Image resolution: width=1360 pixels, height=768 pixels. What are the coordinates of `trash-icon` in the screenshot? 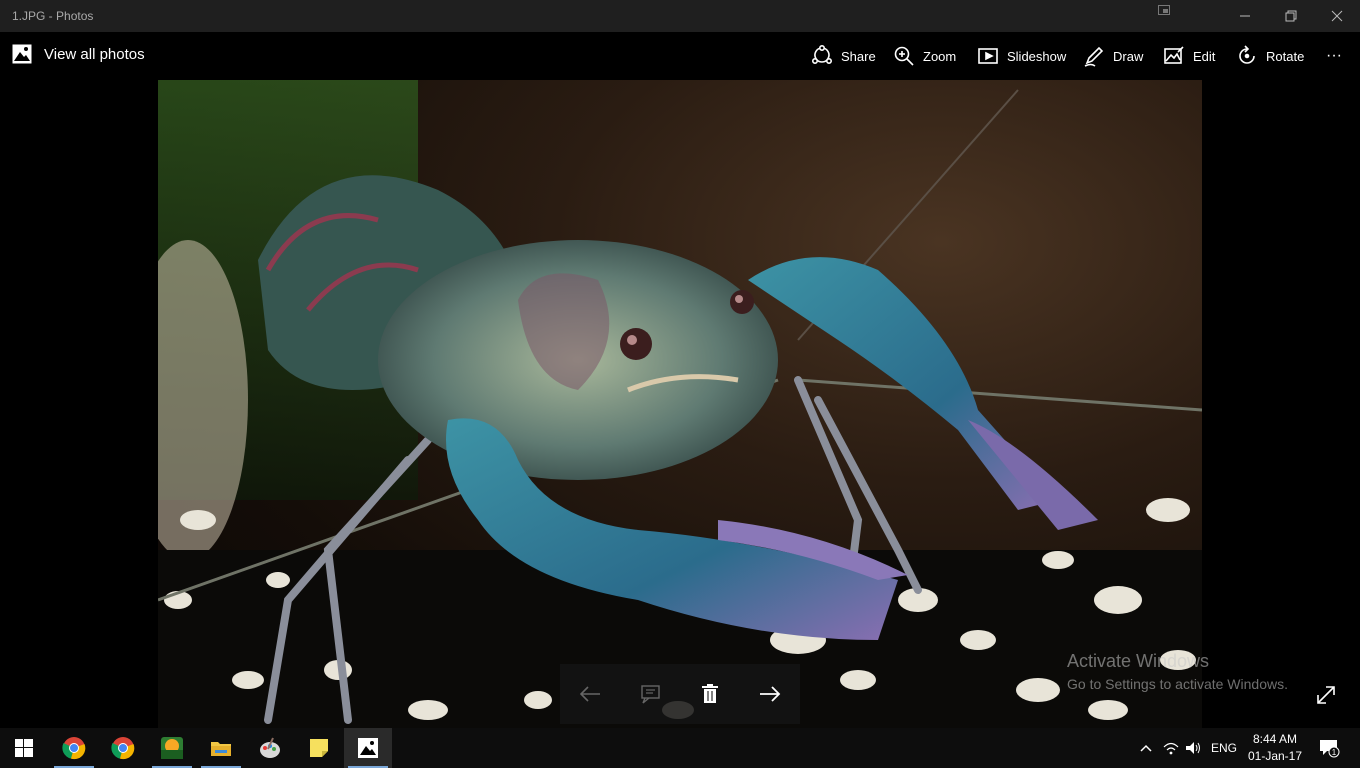 It's located at (710, 693).